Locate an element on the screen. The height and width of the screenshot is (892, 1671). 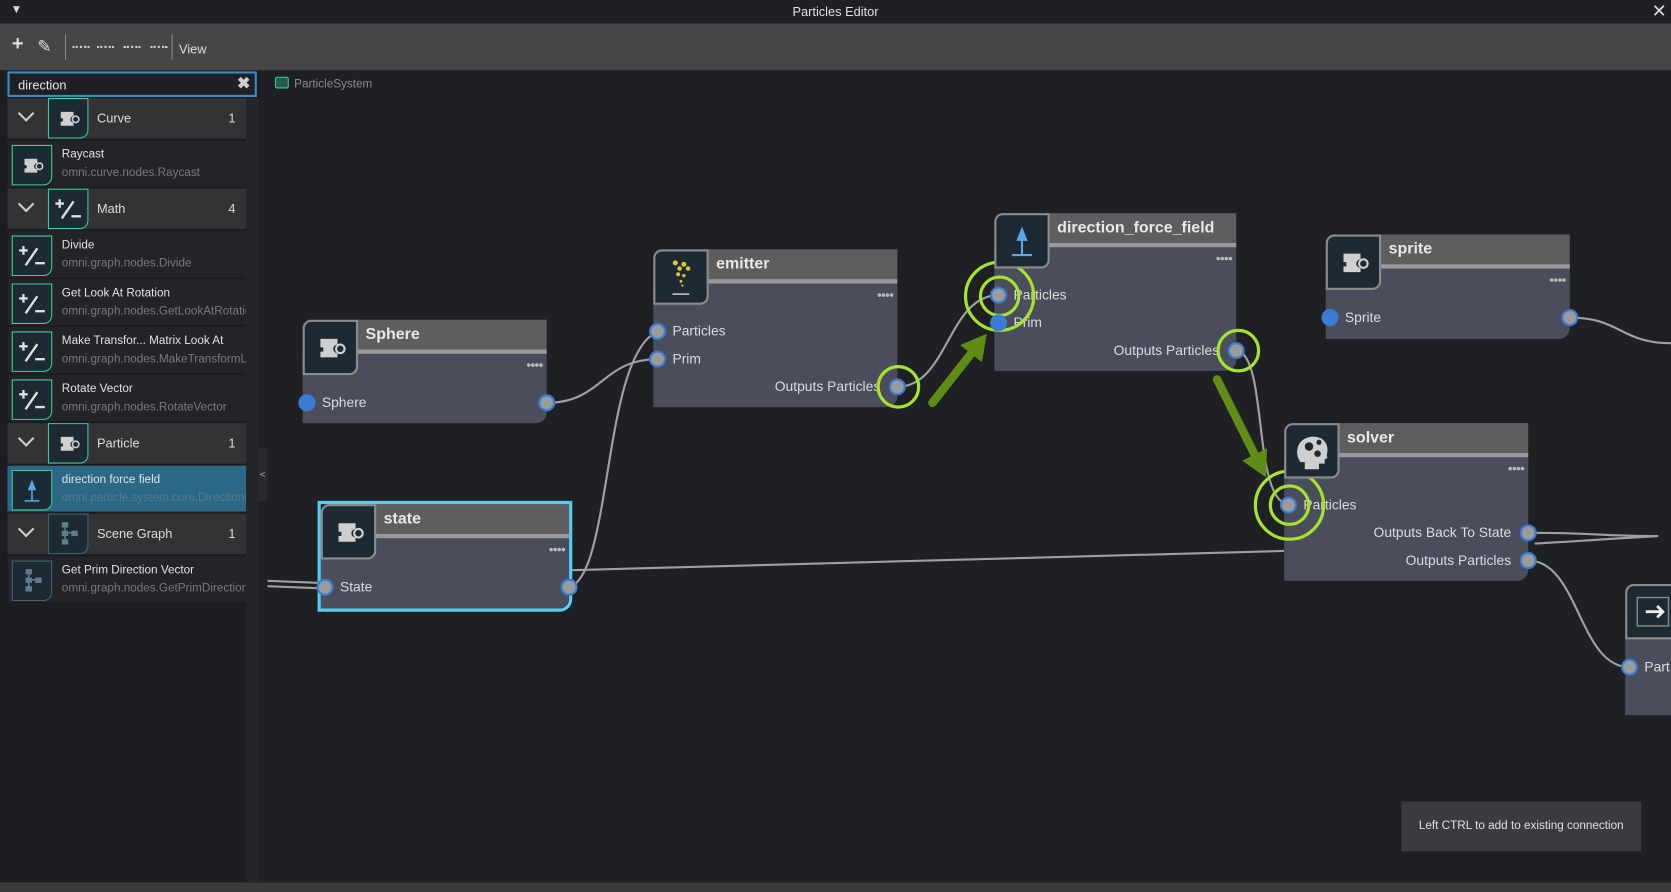
wire-state-input is located at coordinates (294, 584).